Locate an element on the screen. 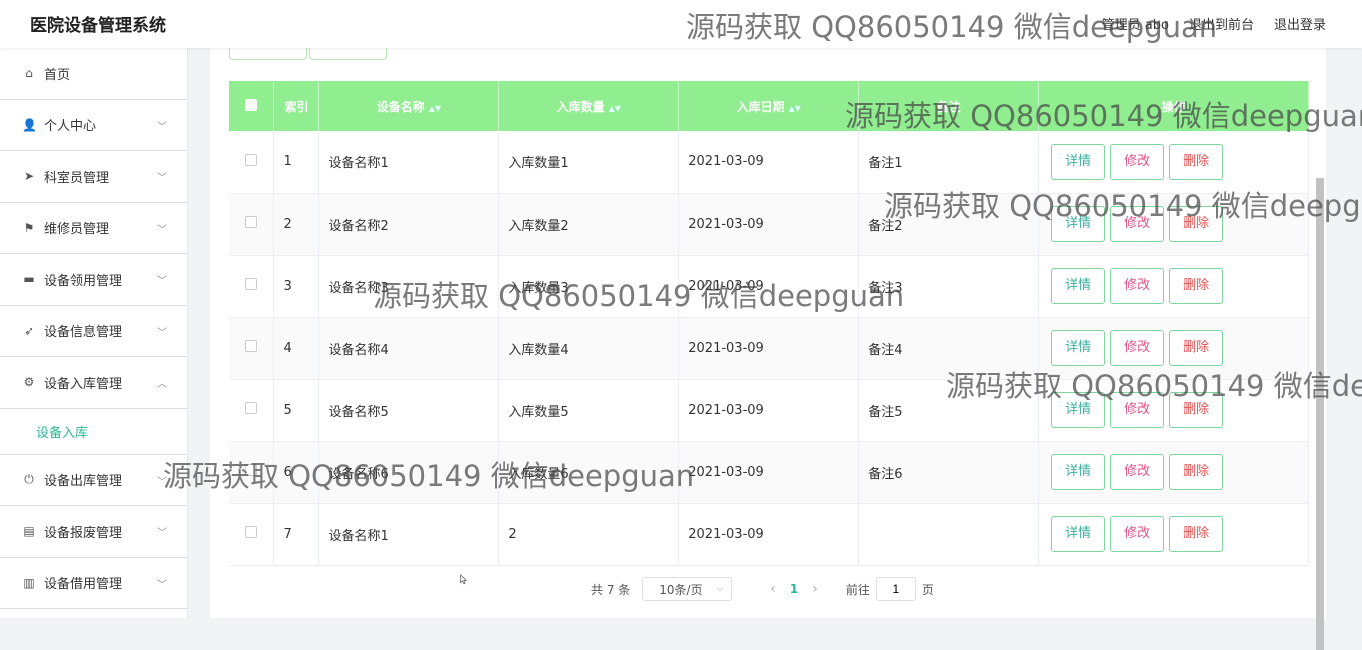 Image resolution: width=1362 pixels, height=650 pixels. sidebar-item: ➤ 科室员管理 ﹀ is located at coordinates (93, 177).